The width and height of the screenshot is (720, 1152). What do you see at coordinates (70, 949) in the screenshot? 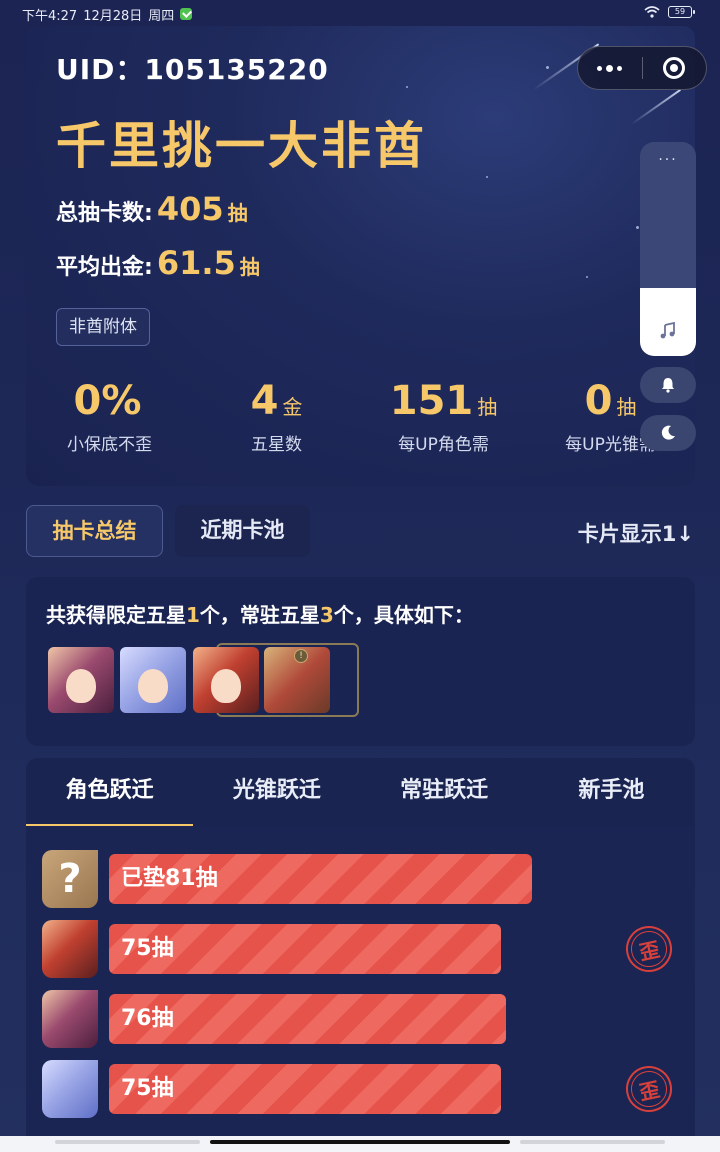
I see `himeko-avatar-icon` at bounding box center [70, 949].